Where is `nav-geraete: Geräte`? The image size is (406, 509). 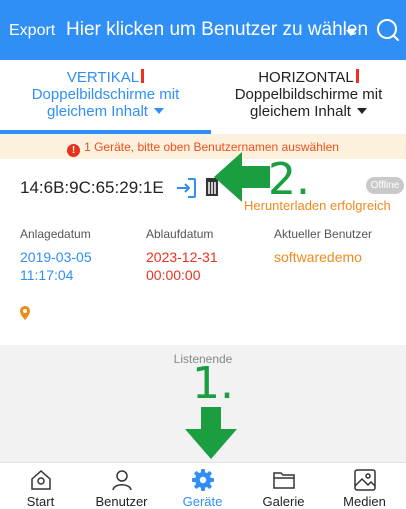 nav-geraete: Geräte is located at coordinates (202, 486).